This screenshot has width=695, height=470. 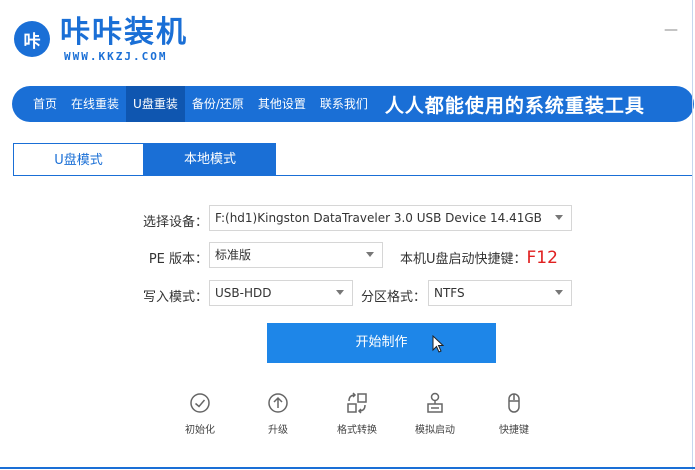 What do you see at coordinates (438, 344) in the screenshot?
I see `mouse-cursor-icon` at bounding box center [438, 344].